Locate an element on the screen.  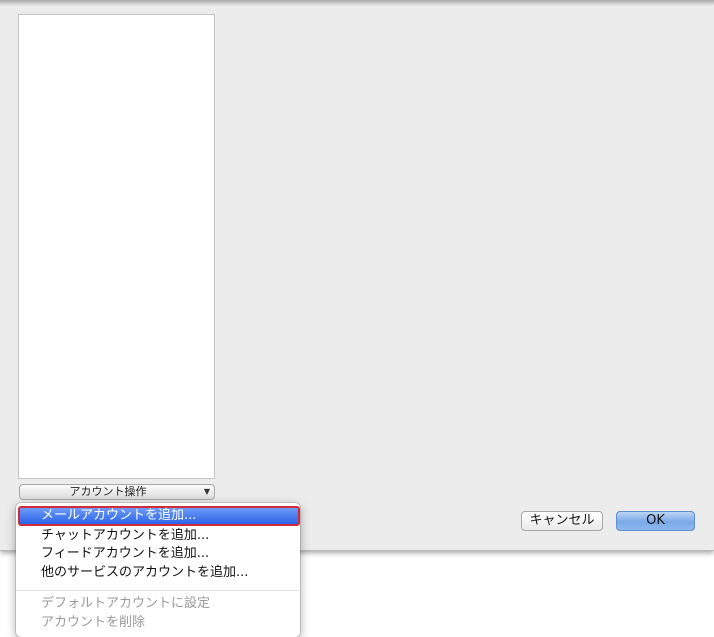
cancel-button: キャンセル is located at coordinates (562, 521).